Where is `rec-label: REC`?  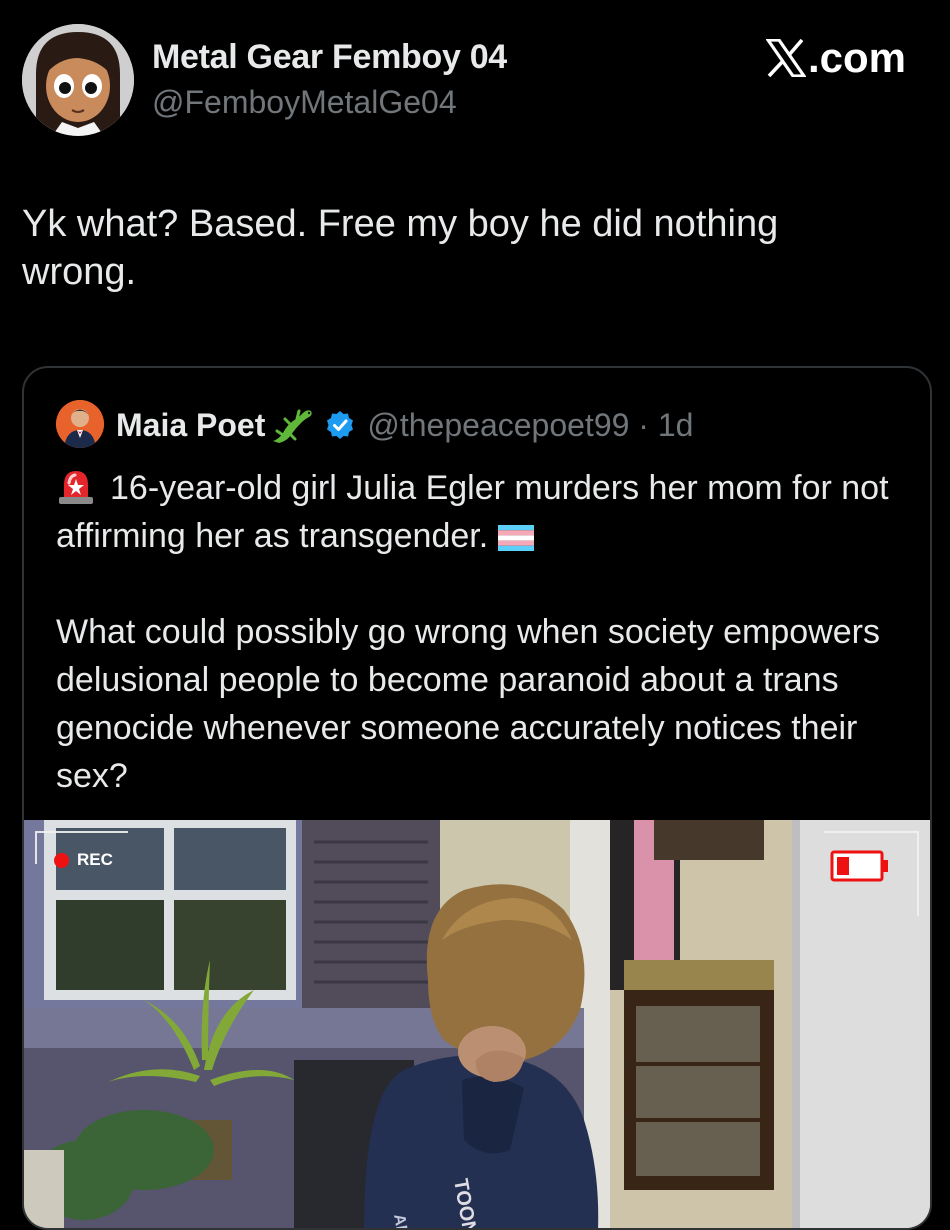 rec-label: REC is located at coordinates (95, 859).